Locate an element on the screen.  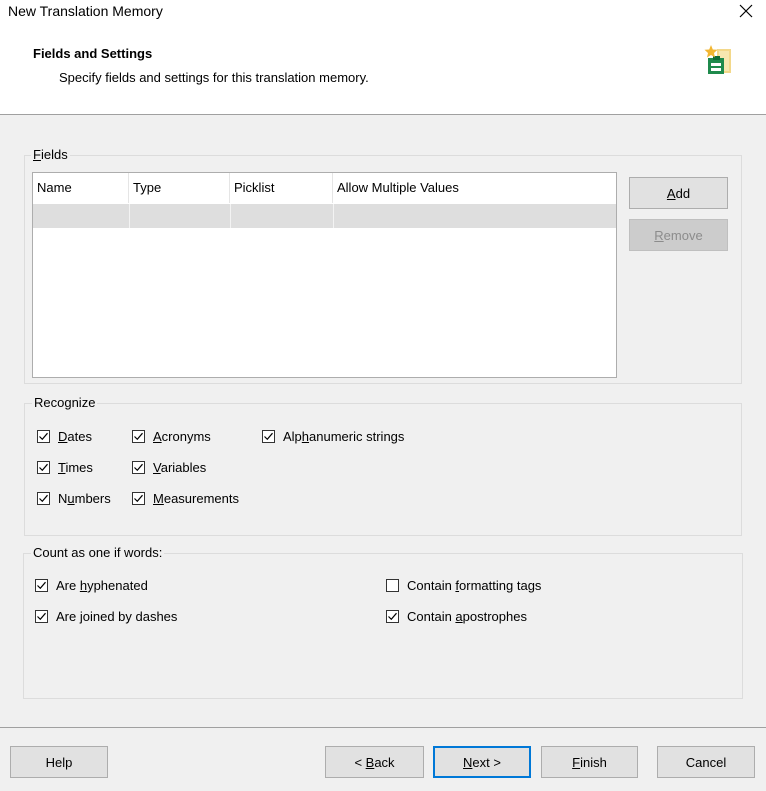
contain-apostrophes-checkbox: Contain apostrophes is located at coordinates (456, 616).